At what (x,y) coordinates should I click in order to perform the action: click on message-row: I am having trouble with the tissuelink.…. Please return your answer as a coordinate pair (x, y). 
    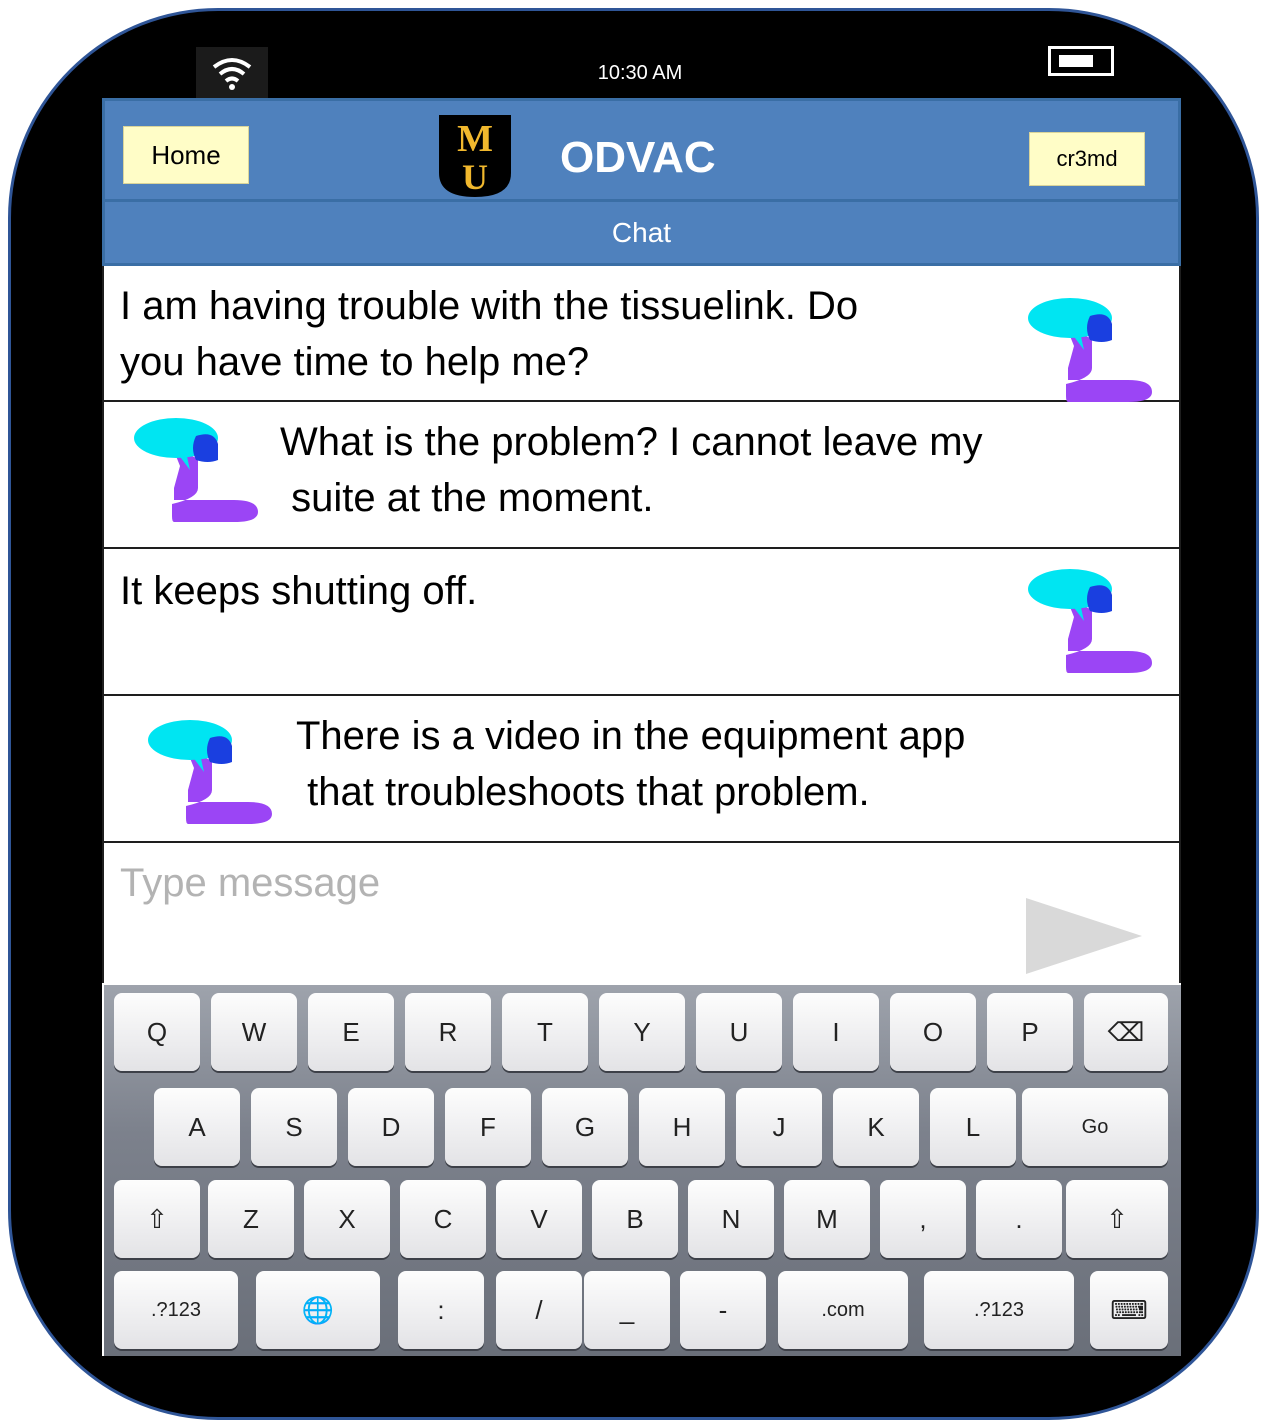
    Looking at the image, I should click on (641, 334).